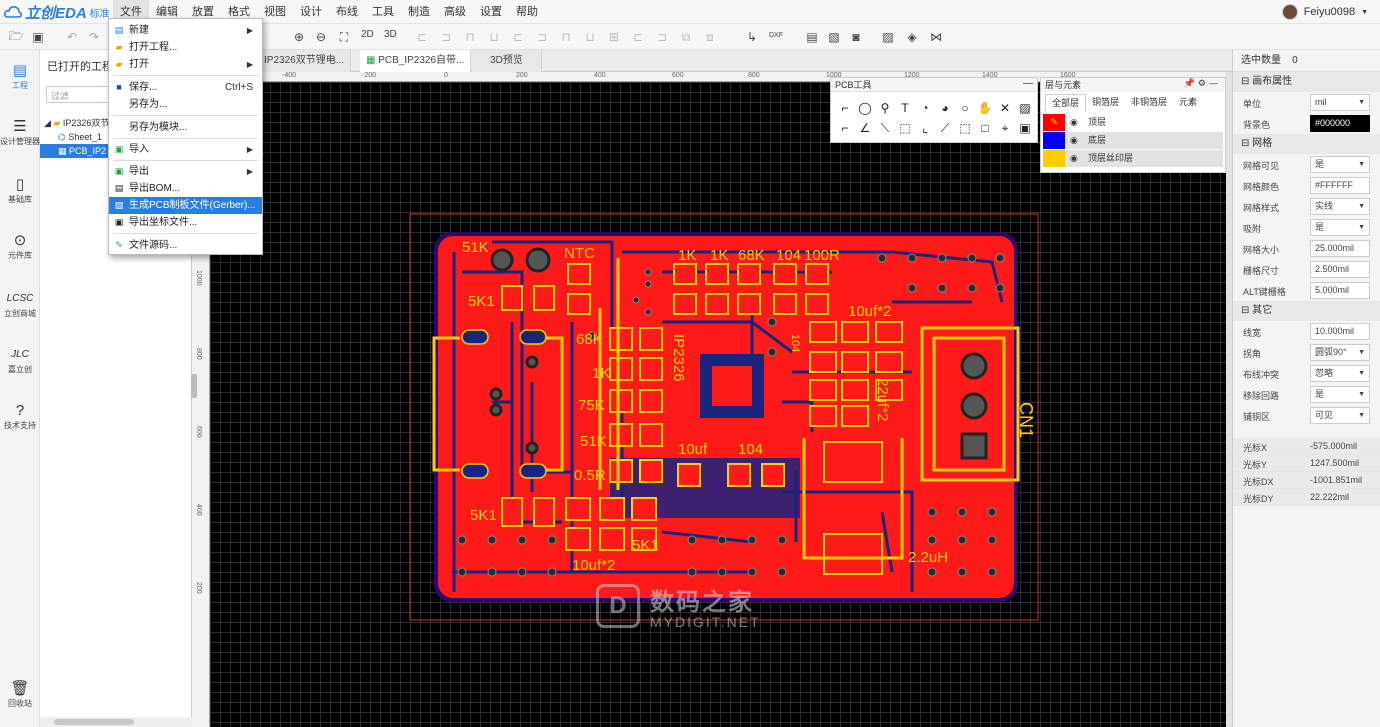 This screenshot has height=727, width=1380. I want to click on arc-icon: ◔, so click(925, 108).